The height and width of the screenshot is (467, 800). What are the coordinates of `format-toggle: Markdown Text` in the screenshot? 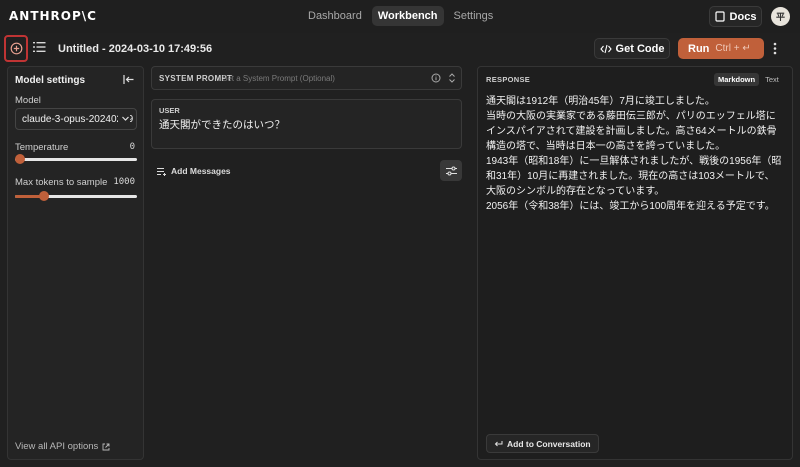 It's located at (748, 79).